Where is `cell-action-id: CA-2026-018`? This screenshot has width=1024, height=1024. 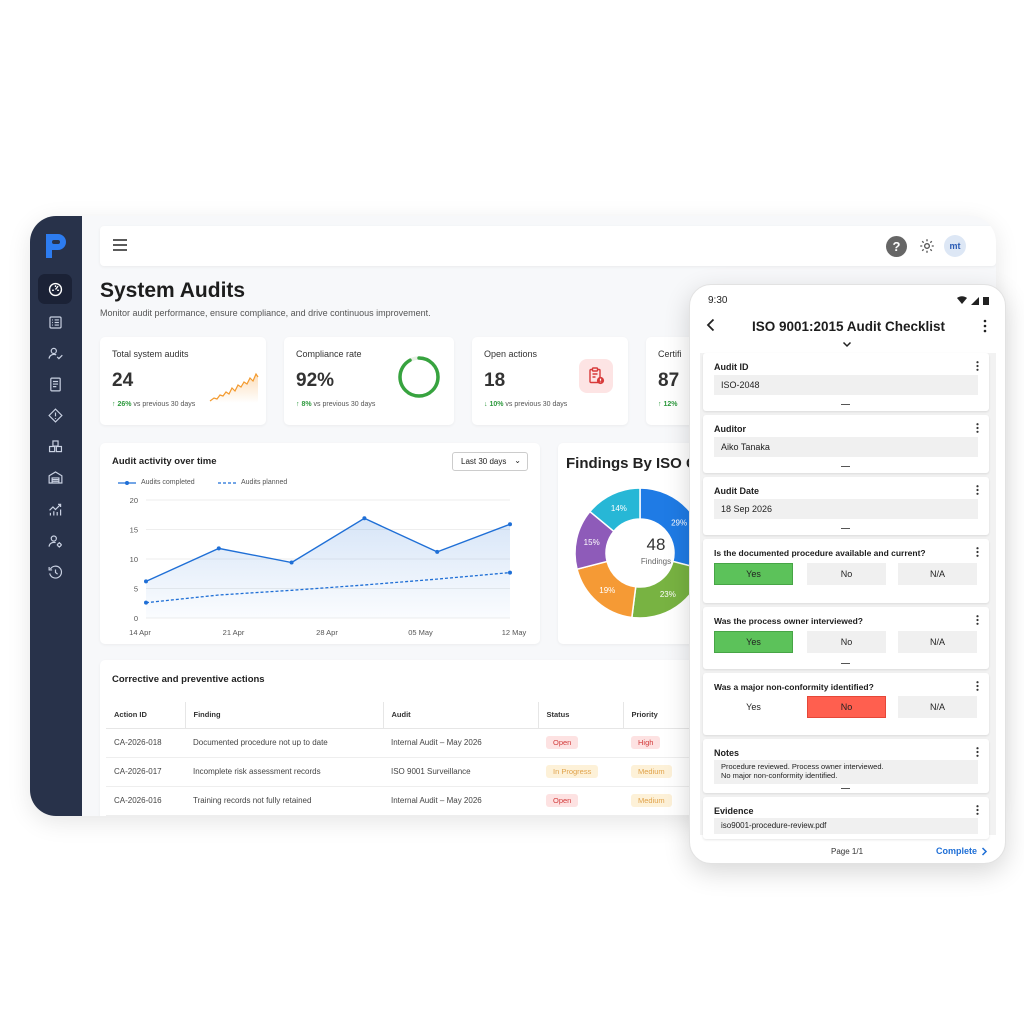 cell-action-id: CA-2026-018 is located at coordinates (145, 743).